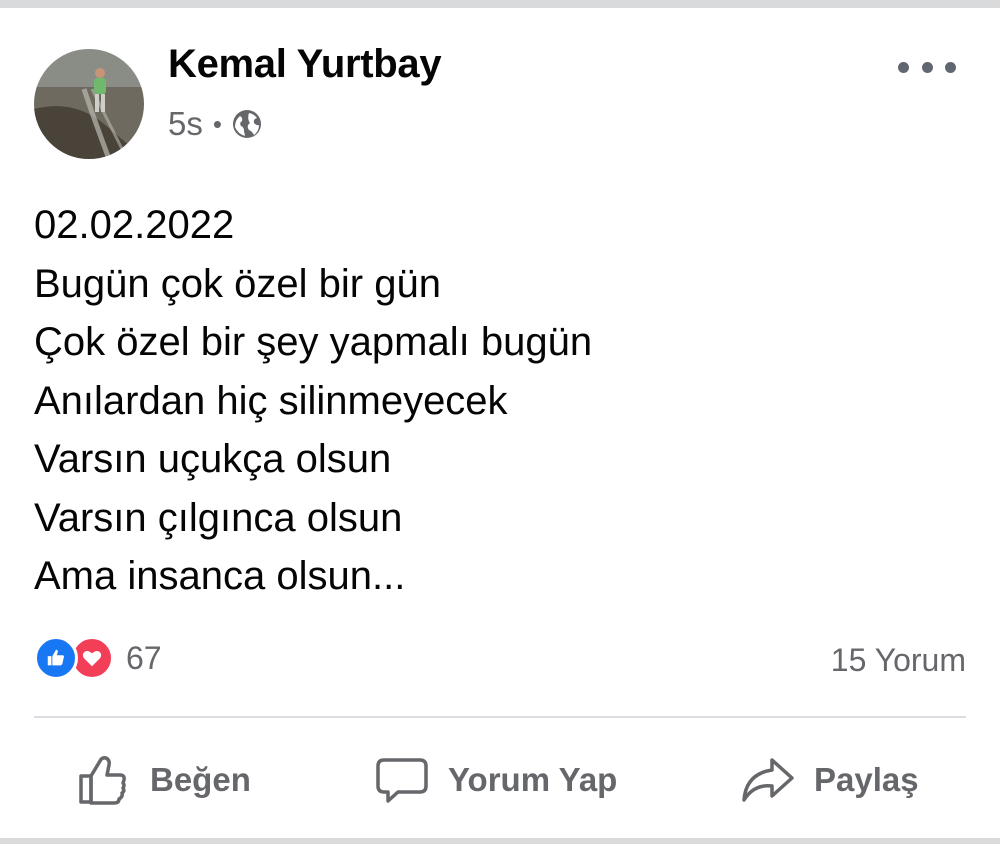  I want to click on avatar, so click(89, 104).